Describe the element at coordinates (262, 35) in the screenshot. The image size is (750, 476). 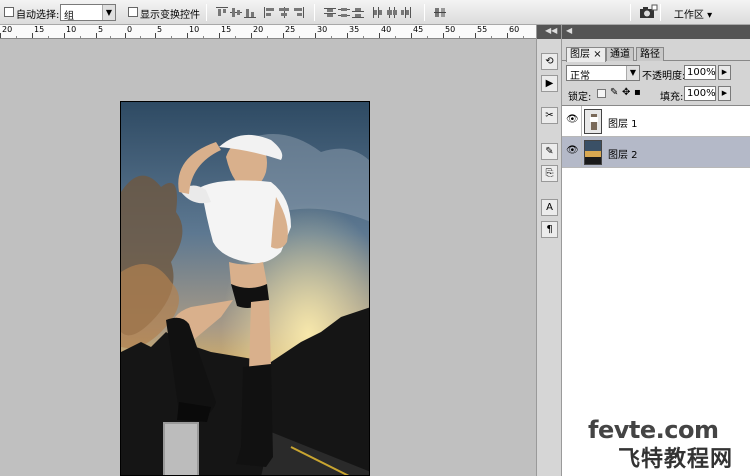
I see `ruler-ticks` at that location.